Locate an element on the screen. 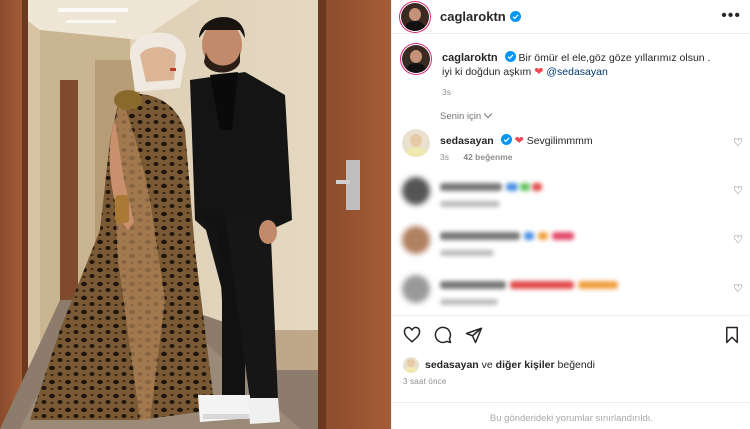 The height and width of the screenshot is (429, 750). likes-connector: ve is located at coordinates (487, 365).